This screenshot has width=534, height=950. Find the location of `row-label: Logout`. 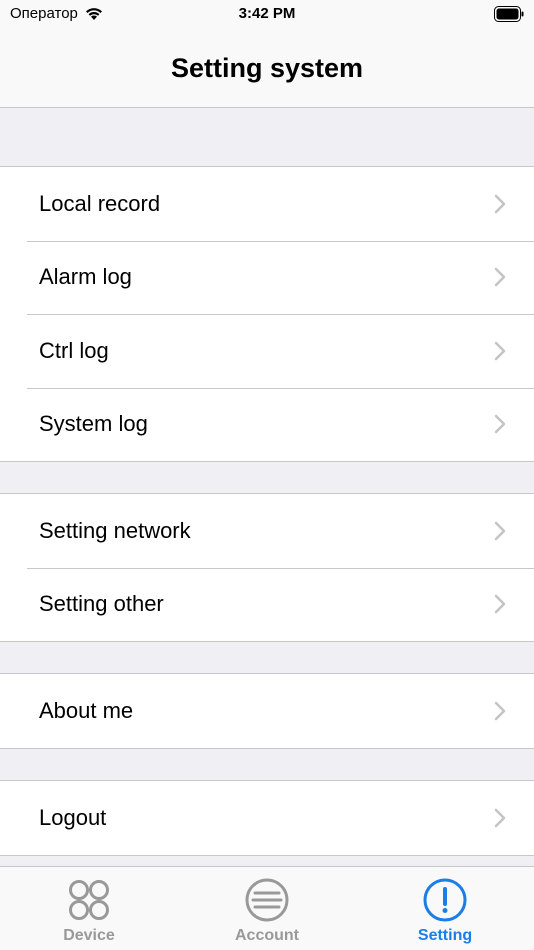

row-label: Logout is located at coordinates (73, 817).